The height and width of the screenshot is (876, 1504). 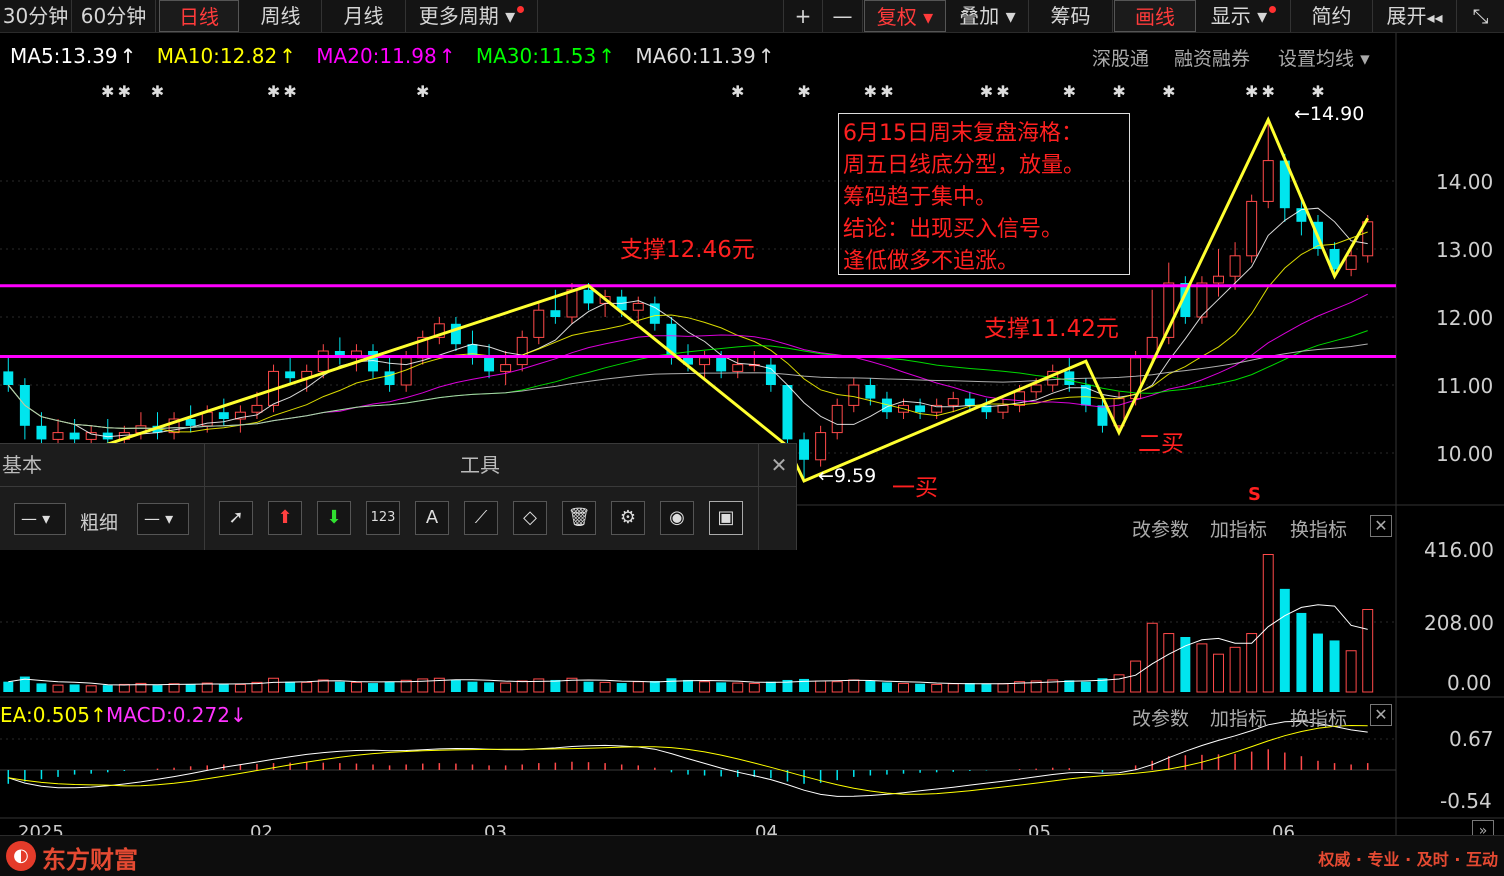 I want to click on down-arrow-icon: ⬇, so click(x=334, y=518).